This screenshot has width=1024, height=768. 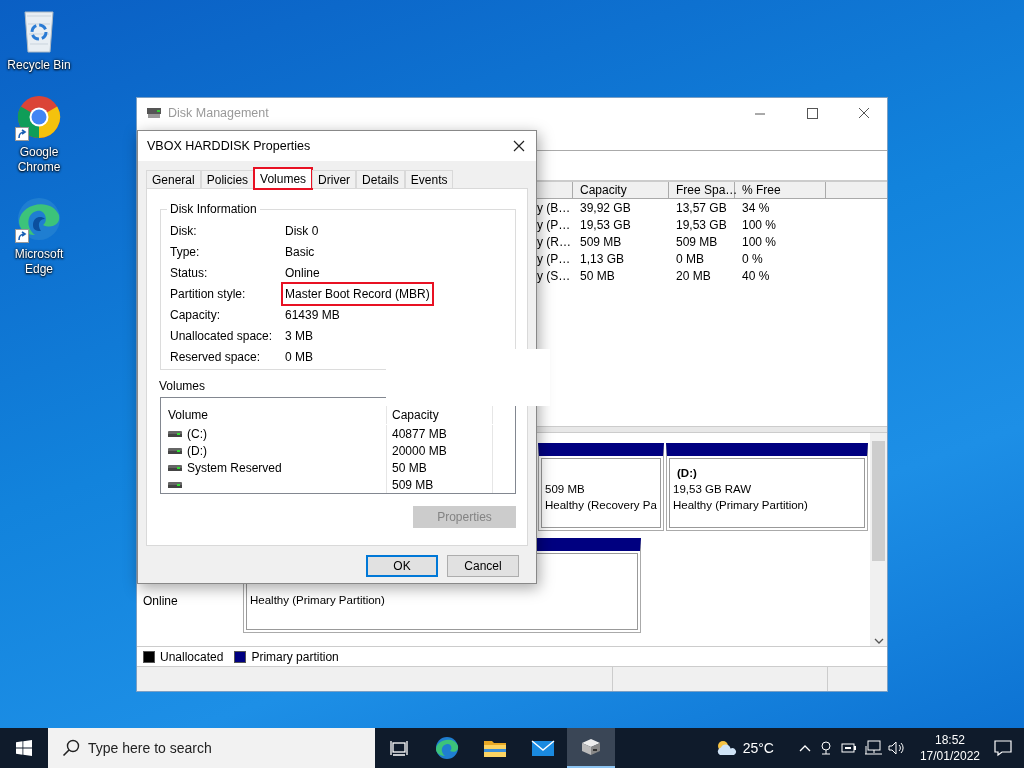 What do you see at coordinates (752, 258) in the screenshot?
I see `table-cell-text: 0 %` at bounding box center [752, 258].